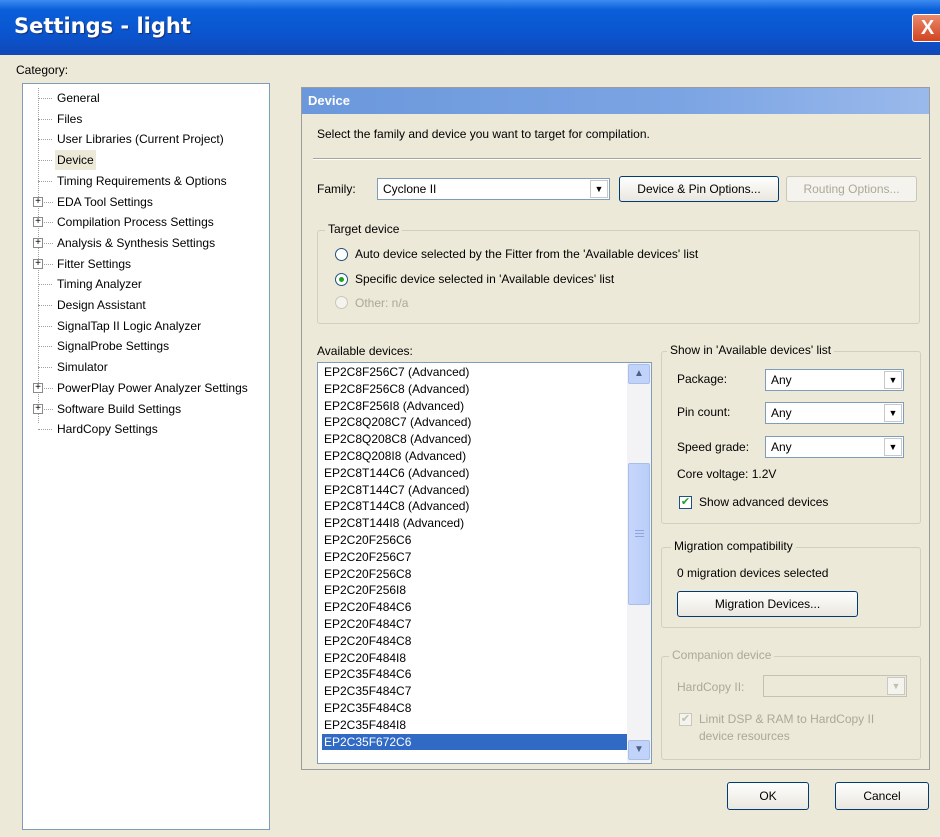 This screenshot has width=940, height=837. What do you see at coordinates (476, 456) in the screenshot?
I see `device-list-item: EP2C8Q208I8 (Advanced)` at bounding box center [476, 456].